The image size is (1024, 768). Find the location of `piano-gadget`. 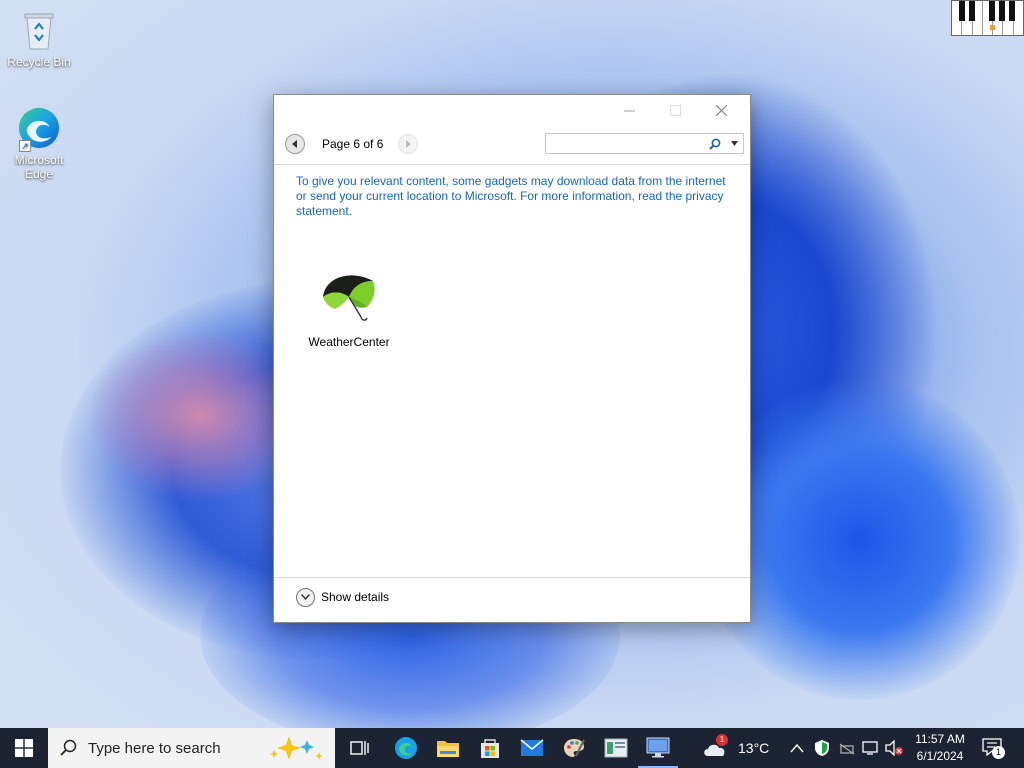

piano-gadget is located at coordinates (987, 18).